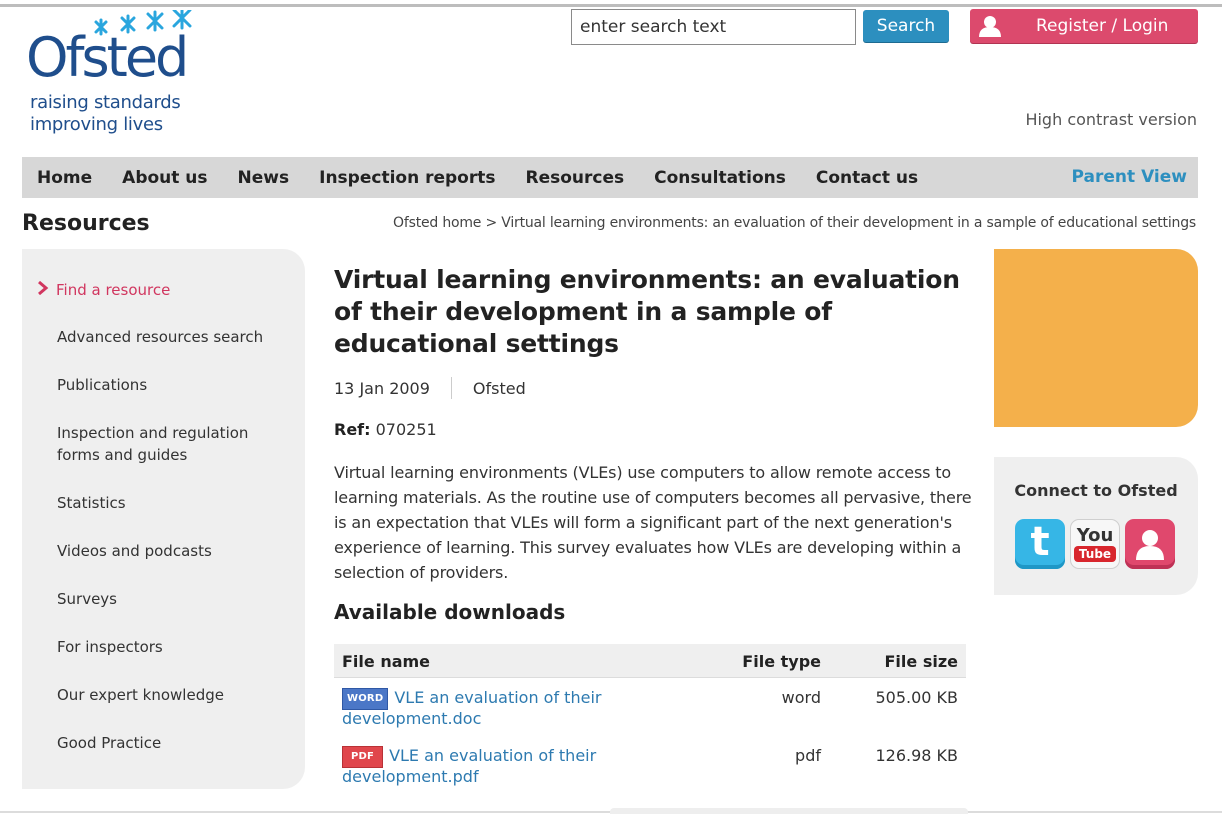 This screenshot has width=1222, height=817. What do you see at coordinates (177, 695) in the screenshot?
I see `sidebar-item-our-expert-knowledge: Our expert knowledge` at bounding box center [177, 695].